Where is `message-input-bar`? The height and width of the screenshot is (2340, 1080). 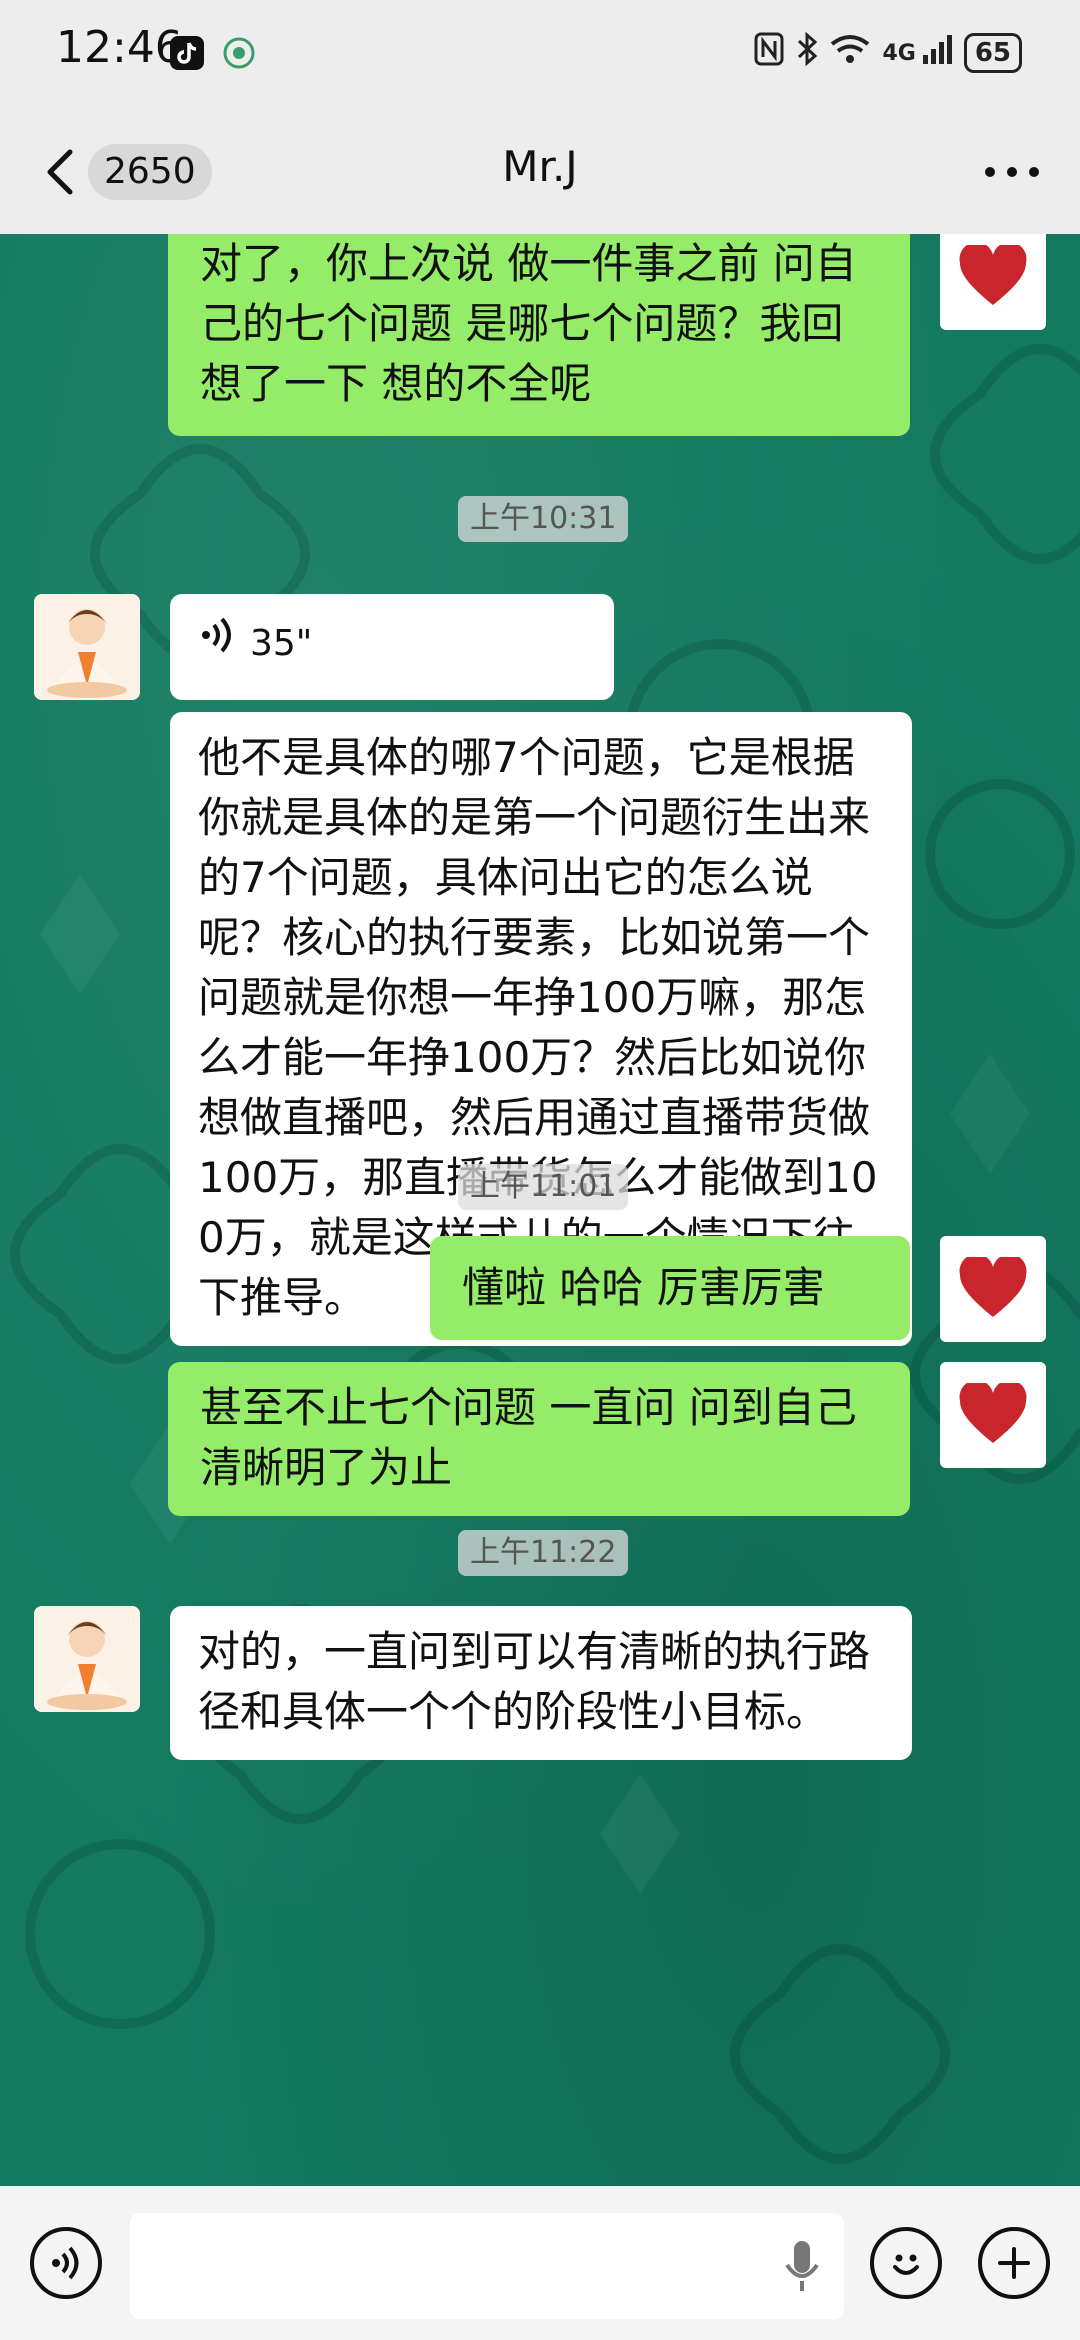
message-input-bar is located at coordinates (540, 2263).